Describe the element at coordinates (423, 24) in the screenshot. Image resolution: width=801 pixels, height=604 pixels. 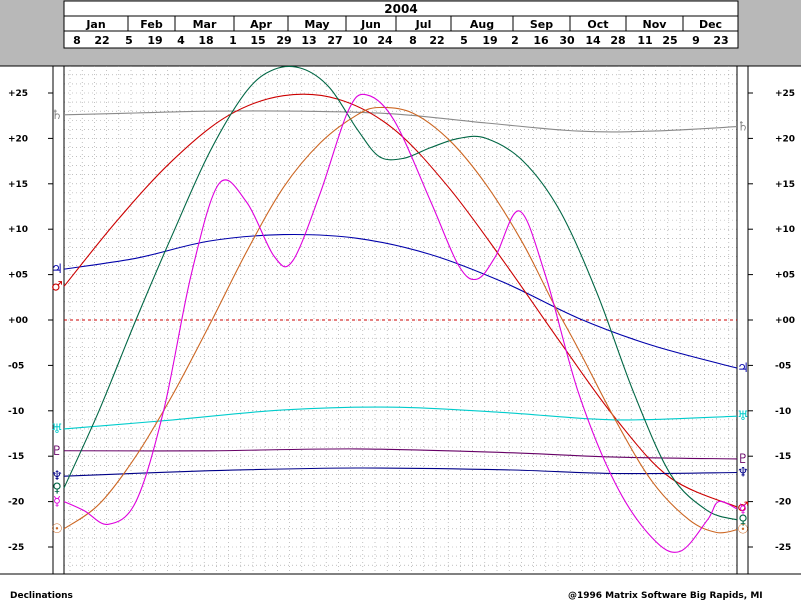
I see `month-label: Jul` at that location.